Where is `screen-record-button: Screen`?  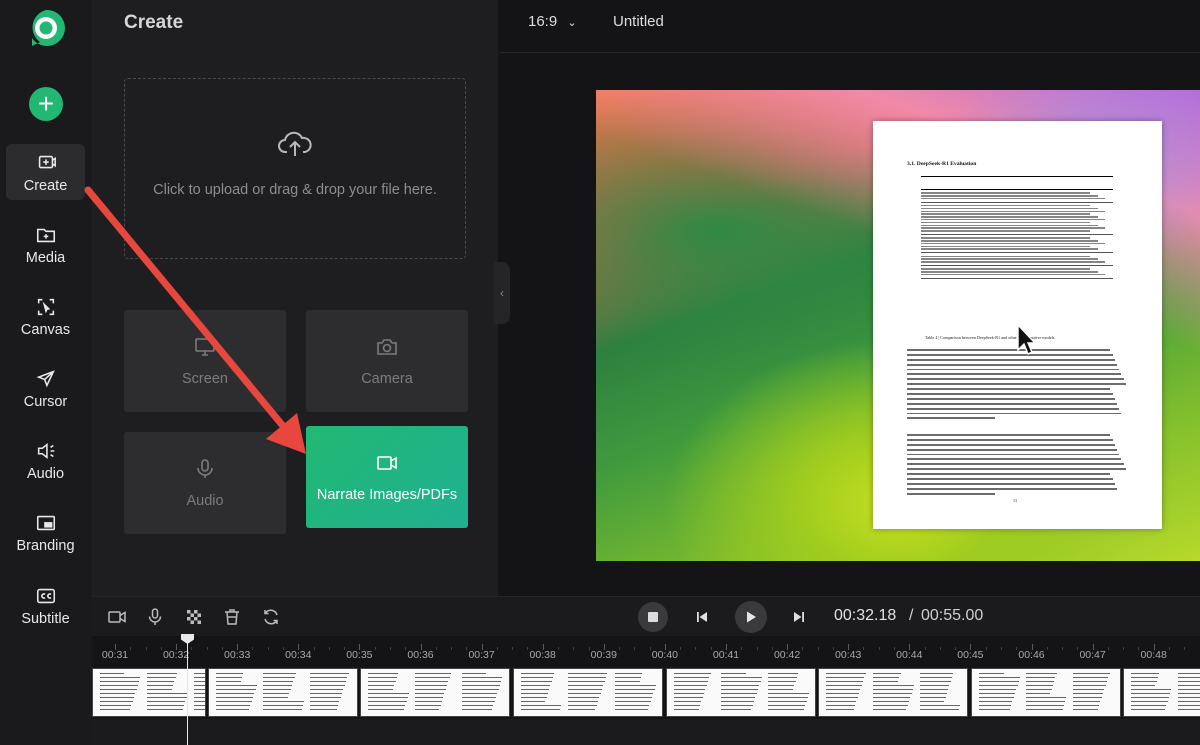 screen-record-button: Screen is located at coordinates (205, 361).